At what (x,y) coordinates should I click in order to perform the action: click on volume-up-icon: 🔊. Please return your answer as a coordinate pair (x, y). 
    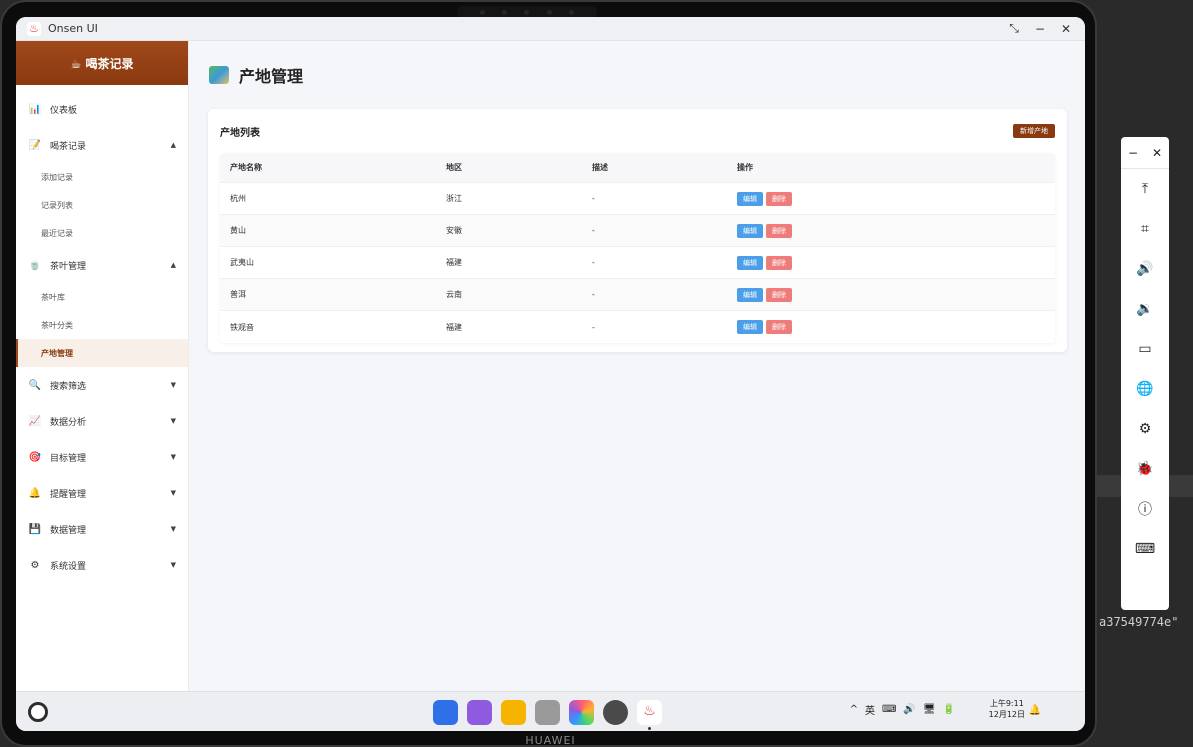
    Looking at the image, I should click on (1145, 269).